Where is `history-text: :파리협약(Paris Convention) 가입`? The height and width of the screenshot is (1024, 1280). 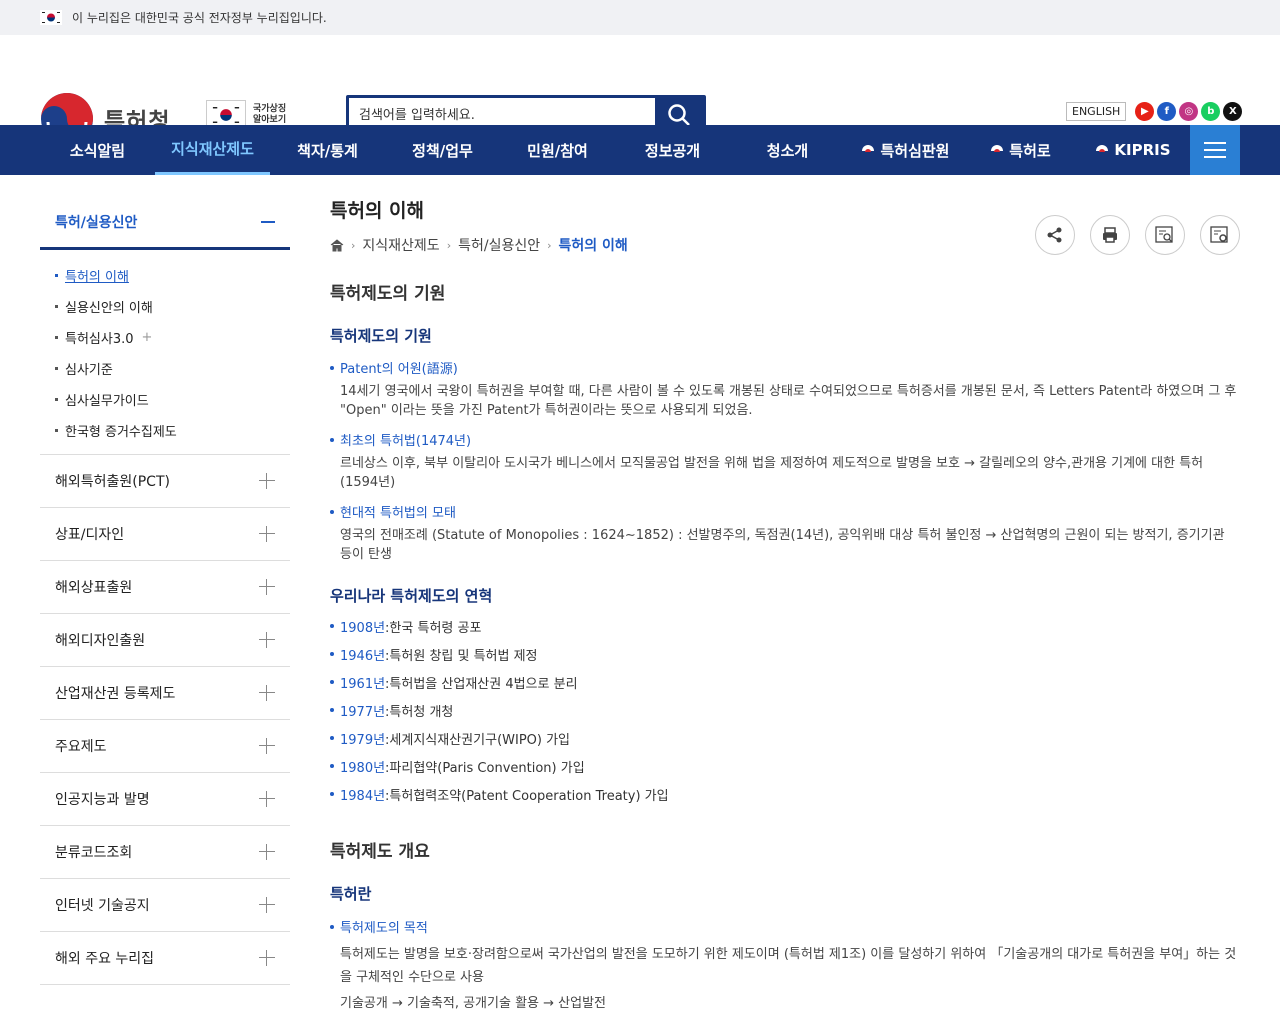 history-text: :파리협약(Paris Convention) 가입 is located at coordinates (485, 768).